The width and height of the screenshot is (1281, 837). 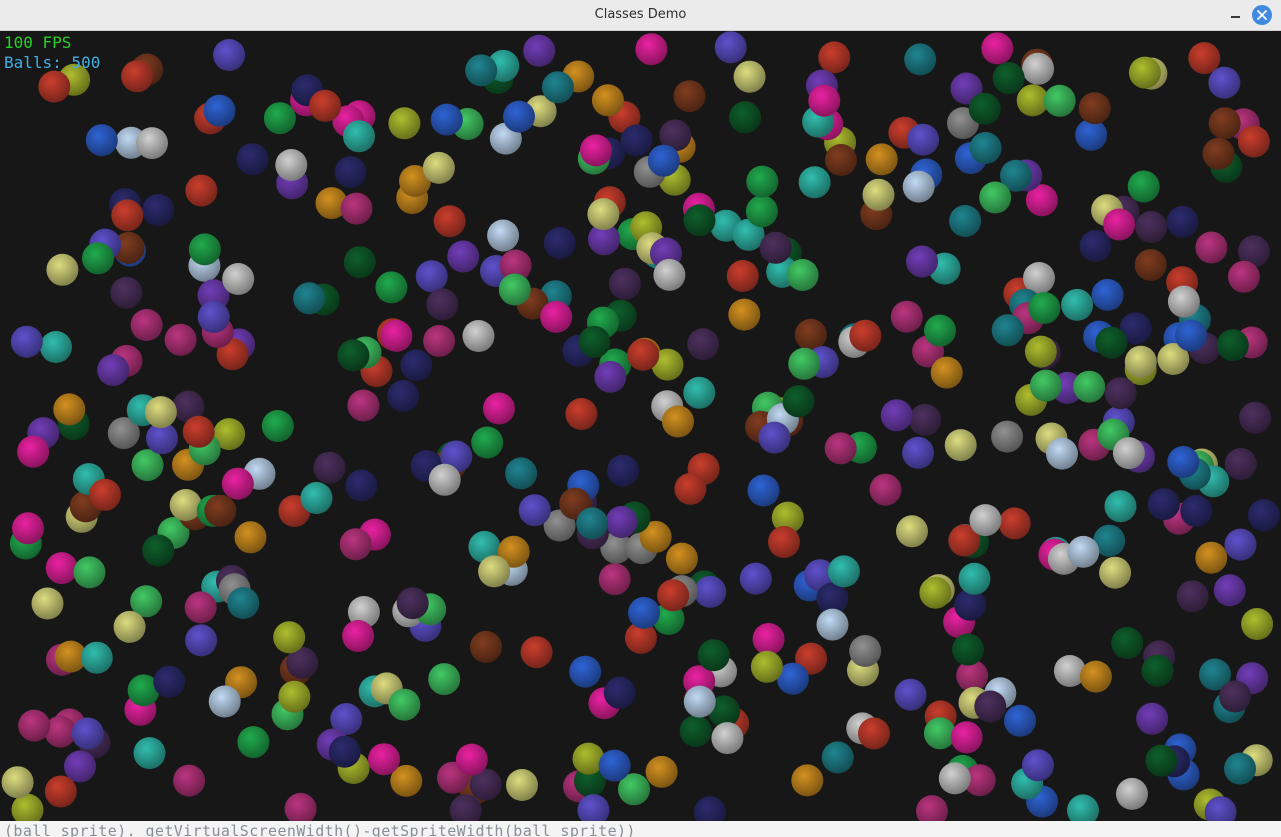 I want to click on window-titlebar: Classes Demo, so click(x=640, y=15).